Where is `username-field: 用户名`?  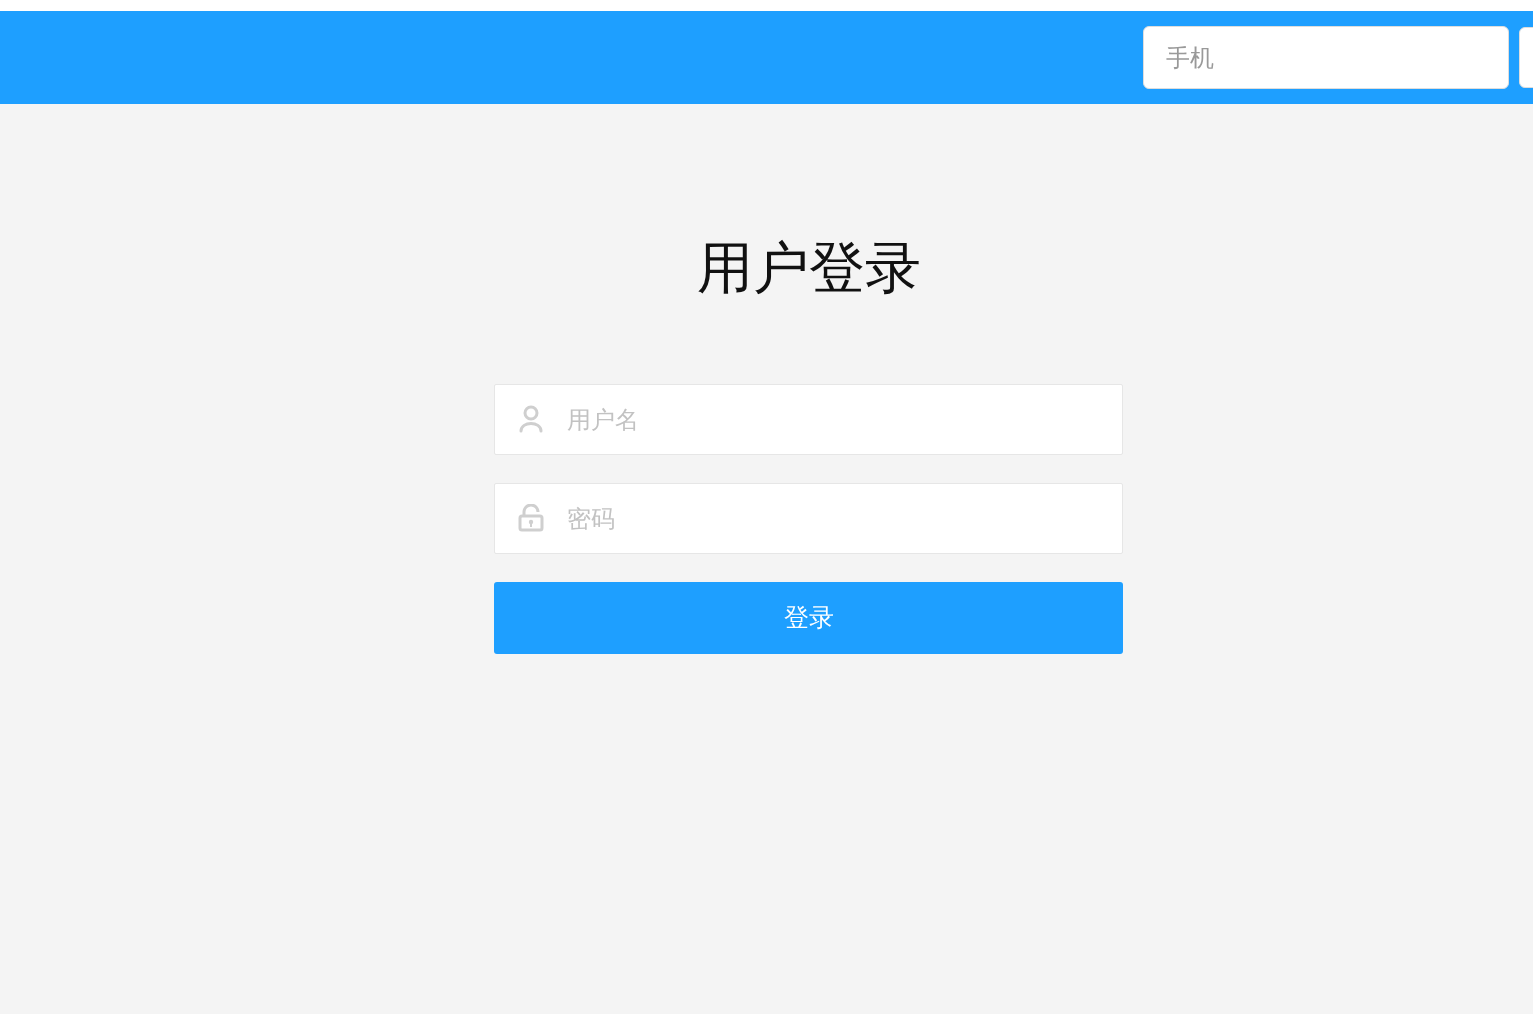 username-field: 用户名 is located at coordinates (808, 419).